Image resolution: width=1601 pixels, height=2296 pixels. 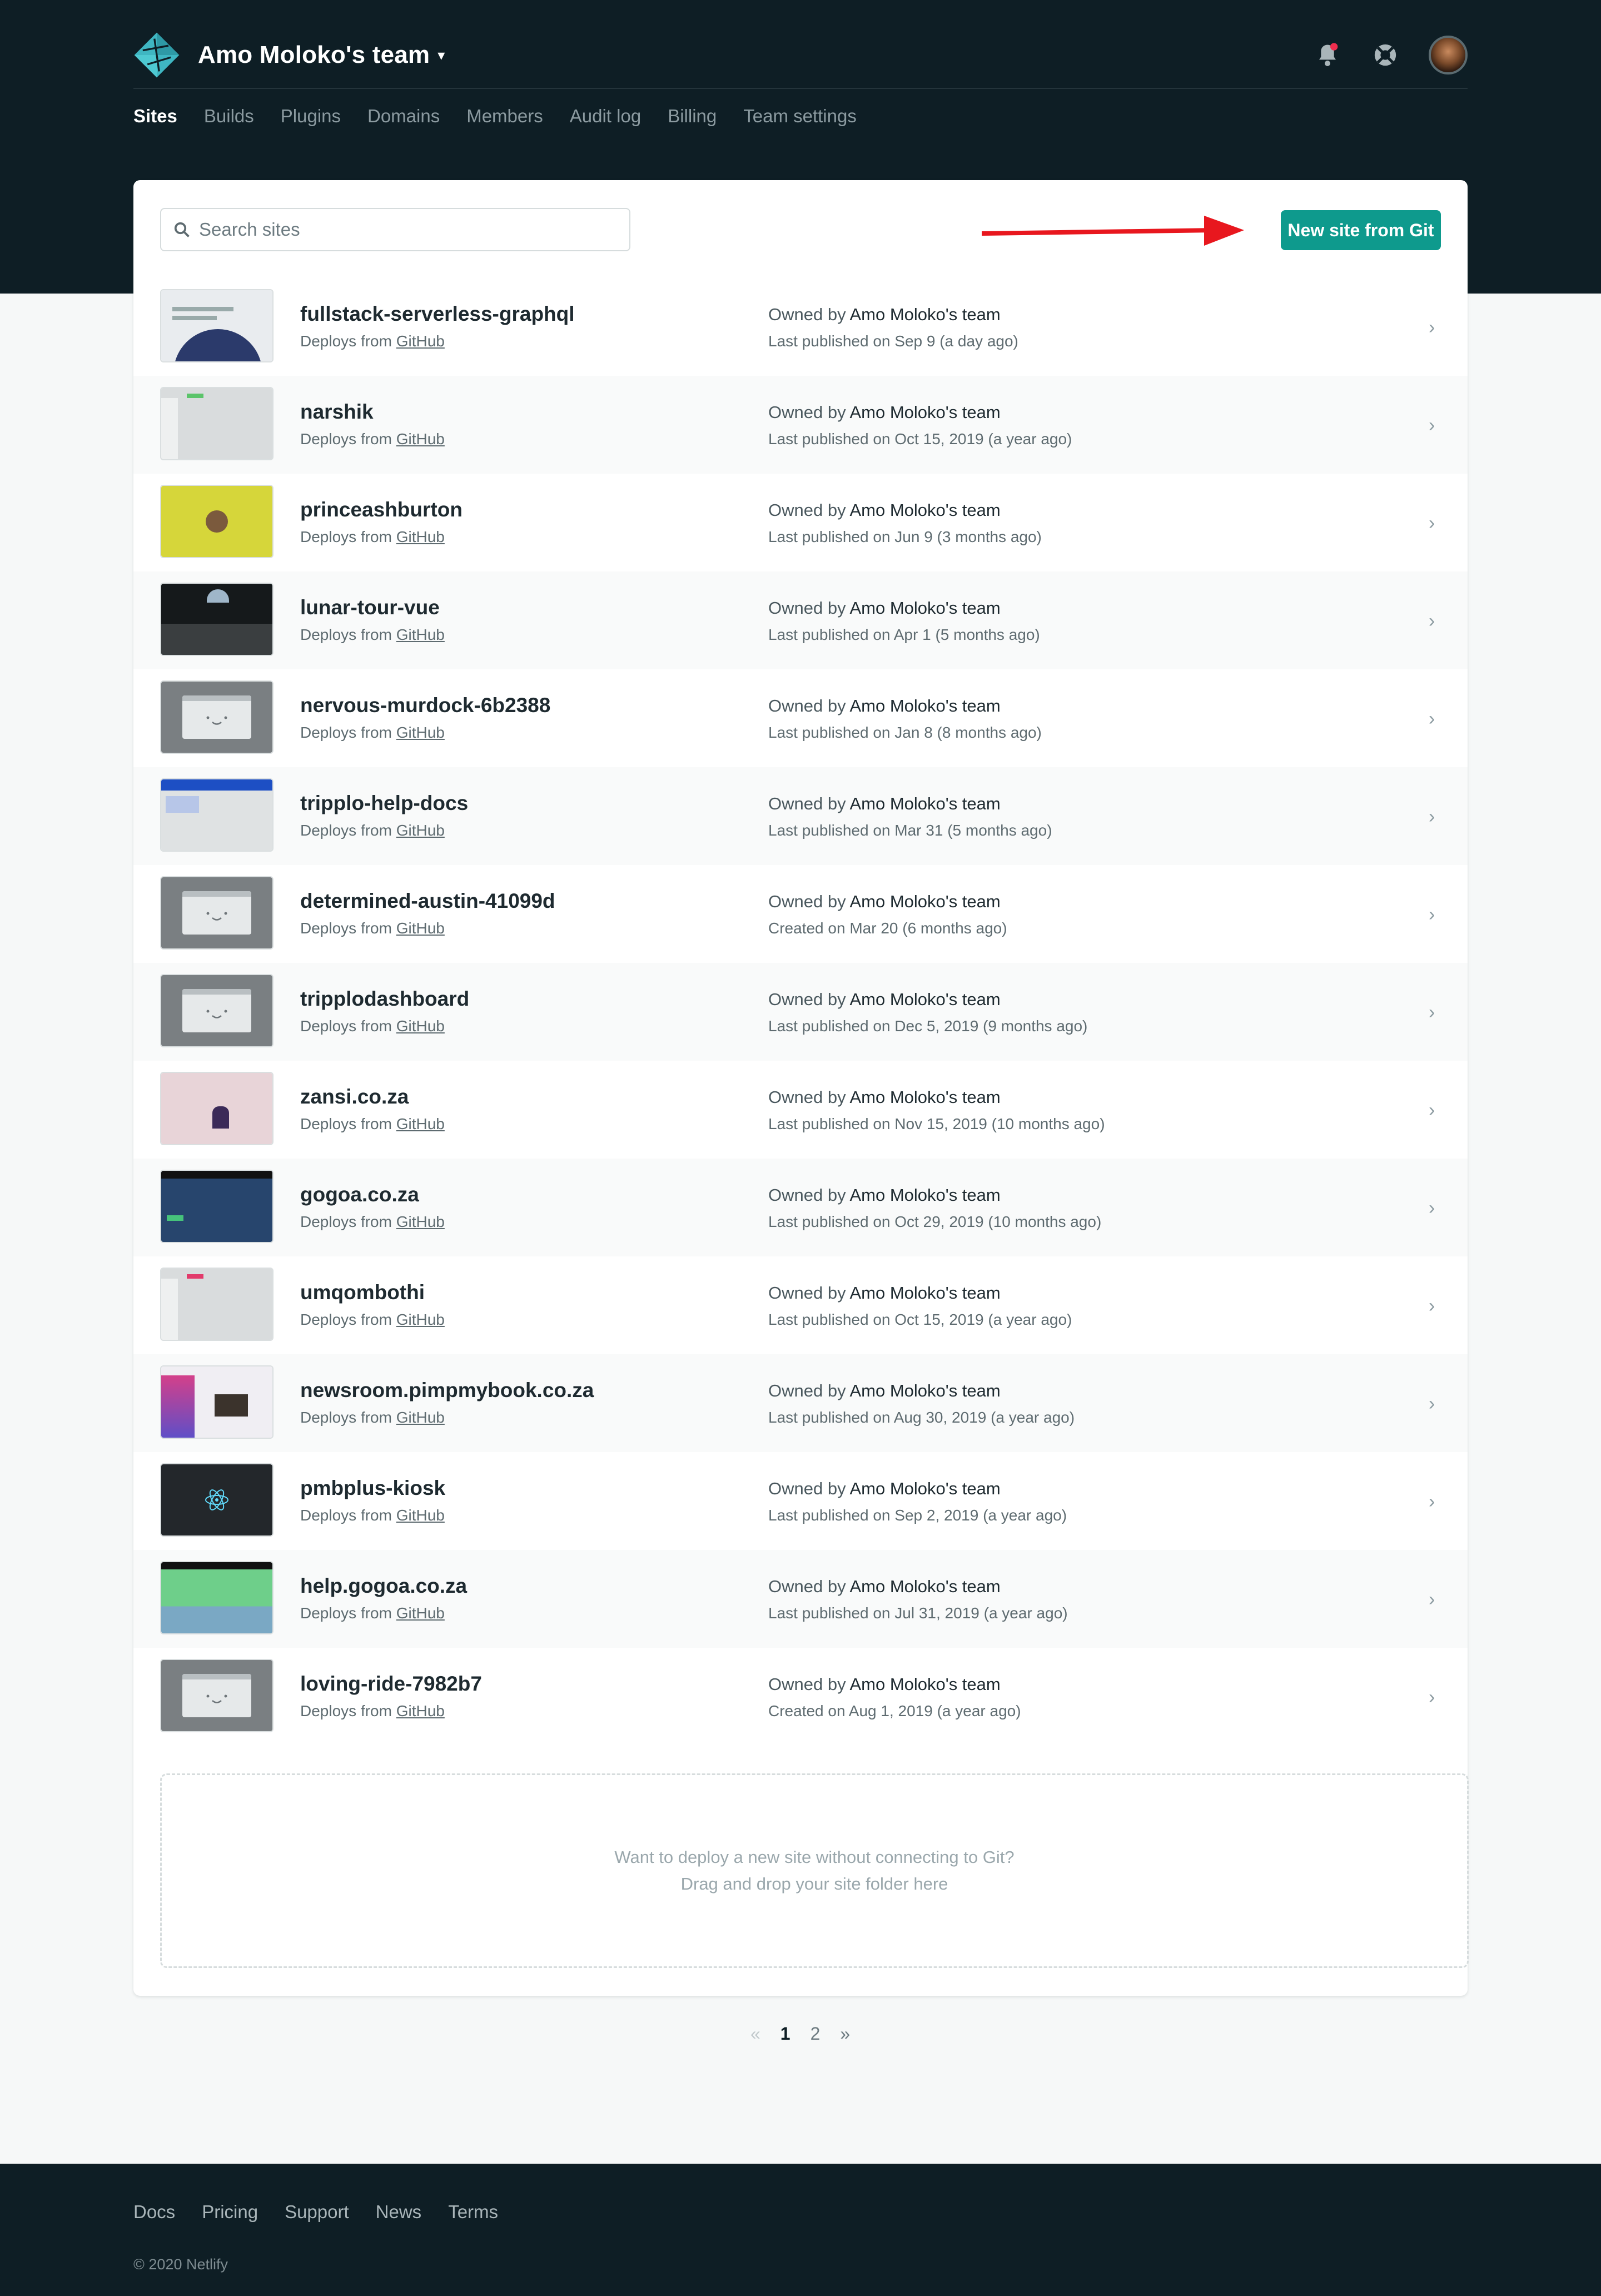 I want to click on team-switcher: Amo Moloko's team, so click(x=314, y=55).